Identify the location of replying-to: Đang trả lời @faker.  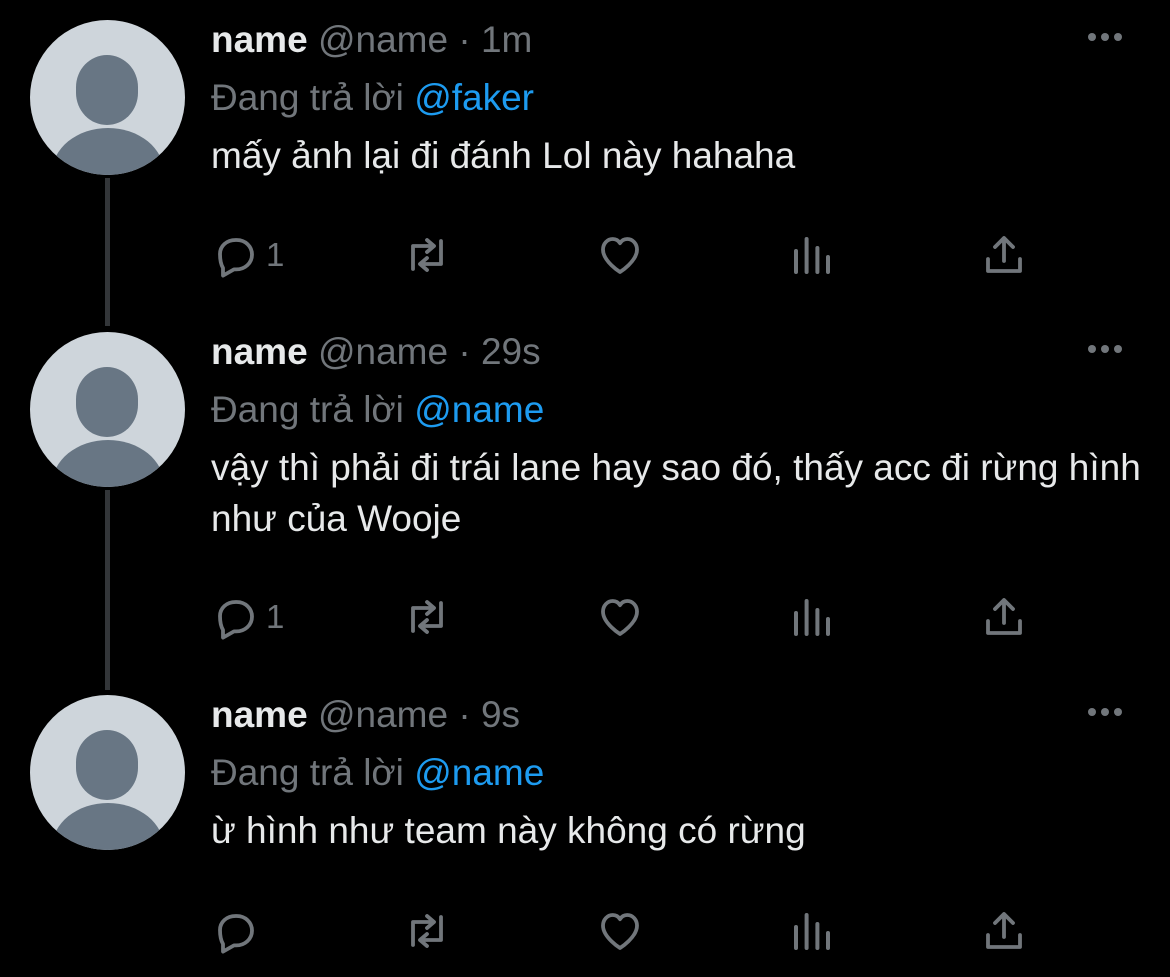
(372, 98).